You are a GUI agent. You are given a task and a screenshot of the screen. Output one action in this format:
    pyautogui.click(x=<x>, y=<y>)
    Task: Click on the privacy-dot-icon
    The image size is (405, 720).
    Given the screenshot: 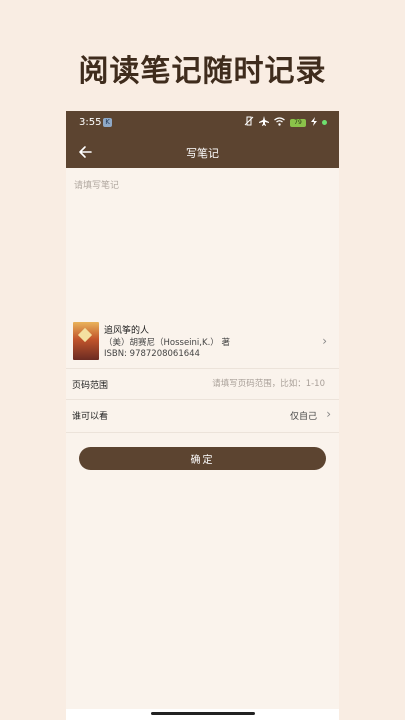 What is the action you would take?
    pyautogui.click(x=324, y=122)
    